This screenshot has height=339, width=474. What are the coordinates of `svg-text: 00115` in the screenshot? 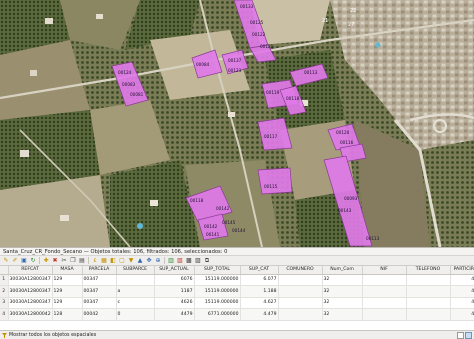 It's located at (271, 186).